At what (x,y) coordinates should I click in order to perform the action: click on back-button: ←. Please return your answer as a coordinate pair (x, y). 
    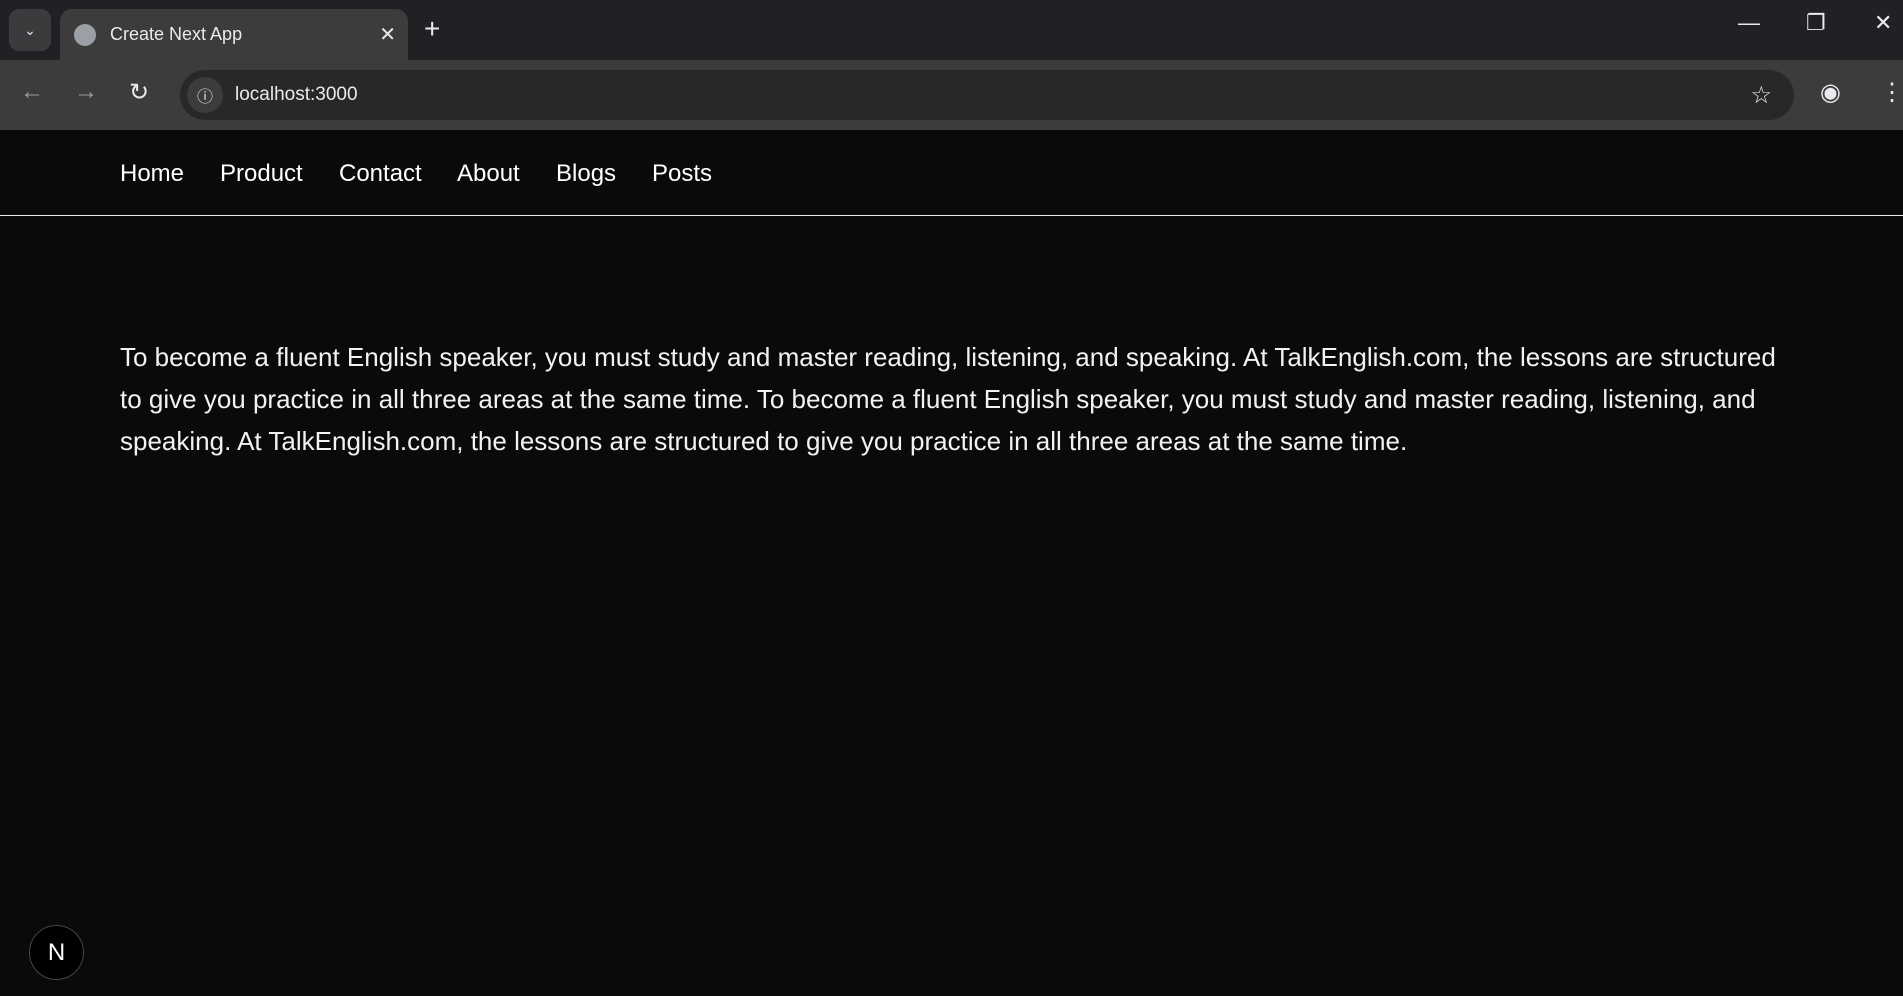
    Looking at the image, I should click on (32, 92).